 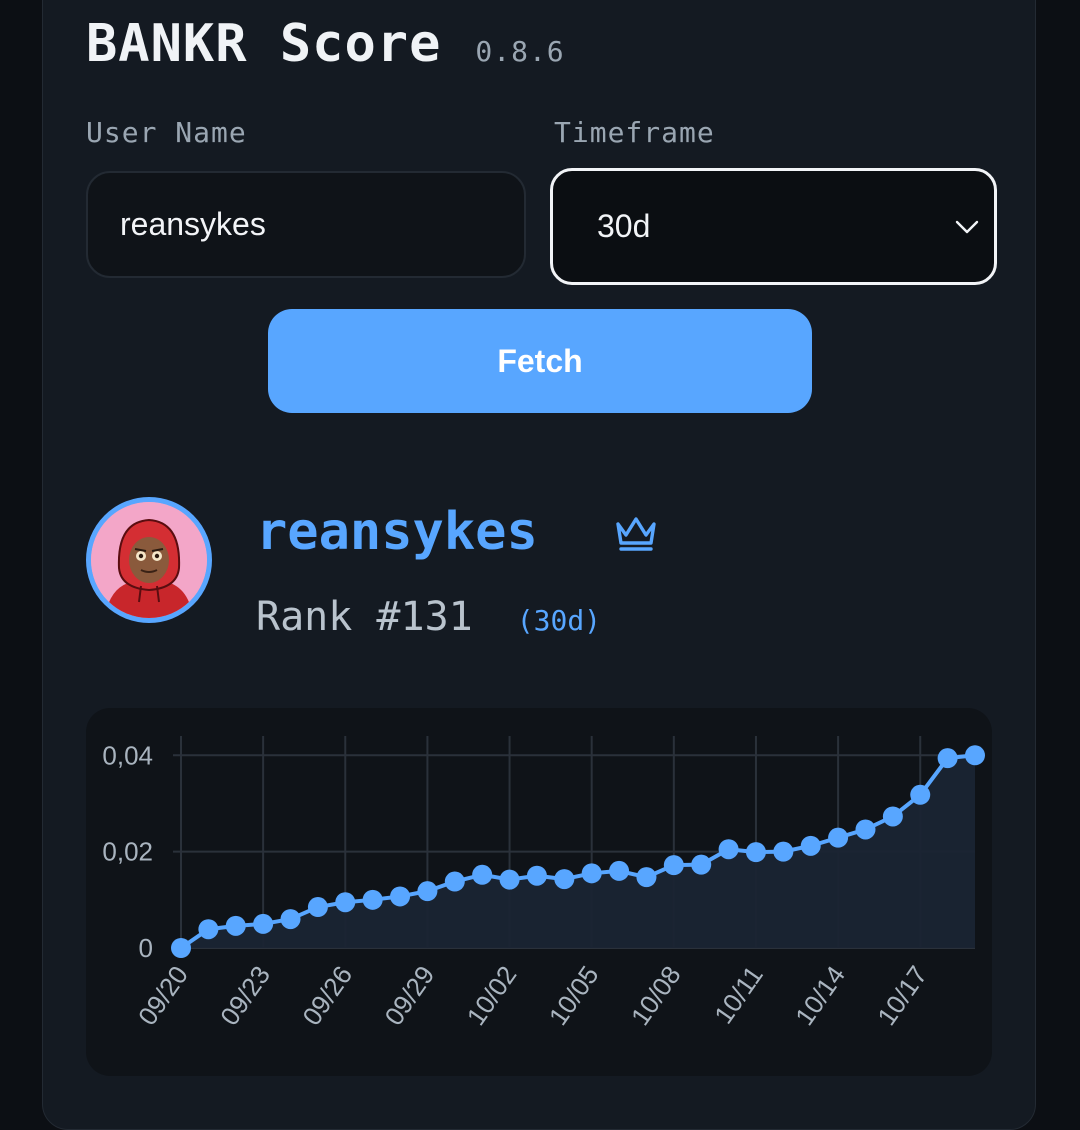 What do you see at coordinates (656, 995) in the screenshot?
I see `x-tick-label: 10/08` at bounding box center [656, 995].